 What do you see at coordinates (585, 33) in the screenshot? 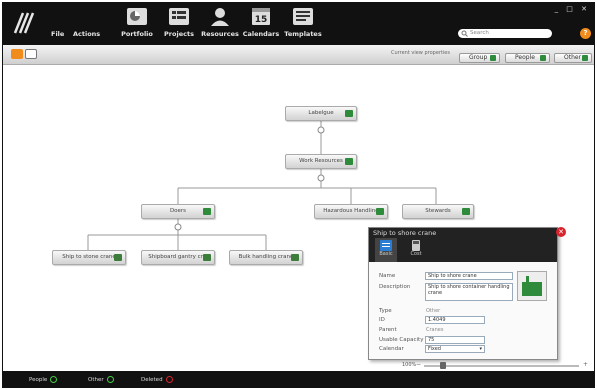
I see `help-button: ?` at bounding box center [585, 33].